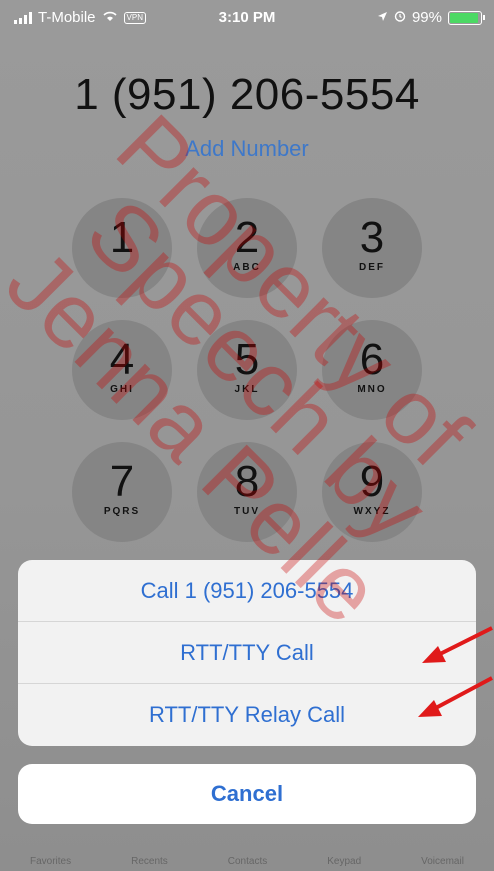 Image resolution: width=494 pixels, height=871 pixels. Describe the element at coordinates (462, 694) in the screenshot. I see `arrow-to-rtt-tty-relay-call` at that location.